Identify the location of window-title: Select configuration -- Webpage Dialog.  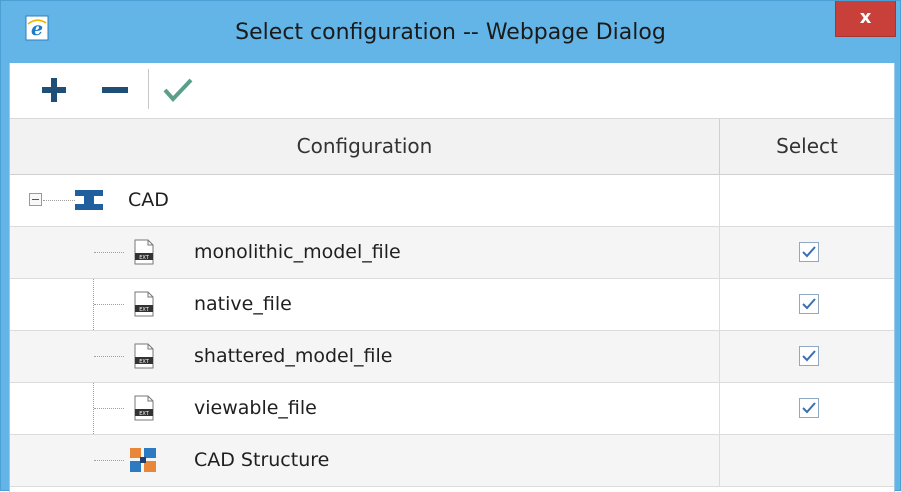
(450, 32).